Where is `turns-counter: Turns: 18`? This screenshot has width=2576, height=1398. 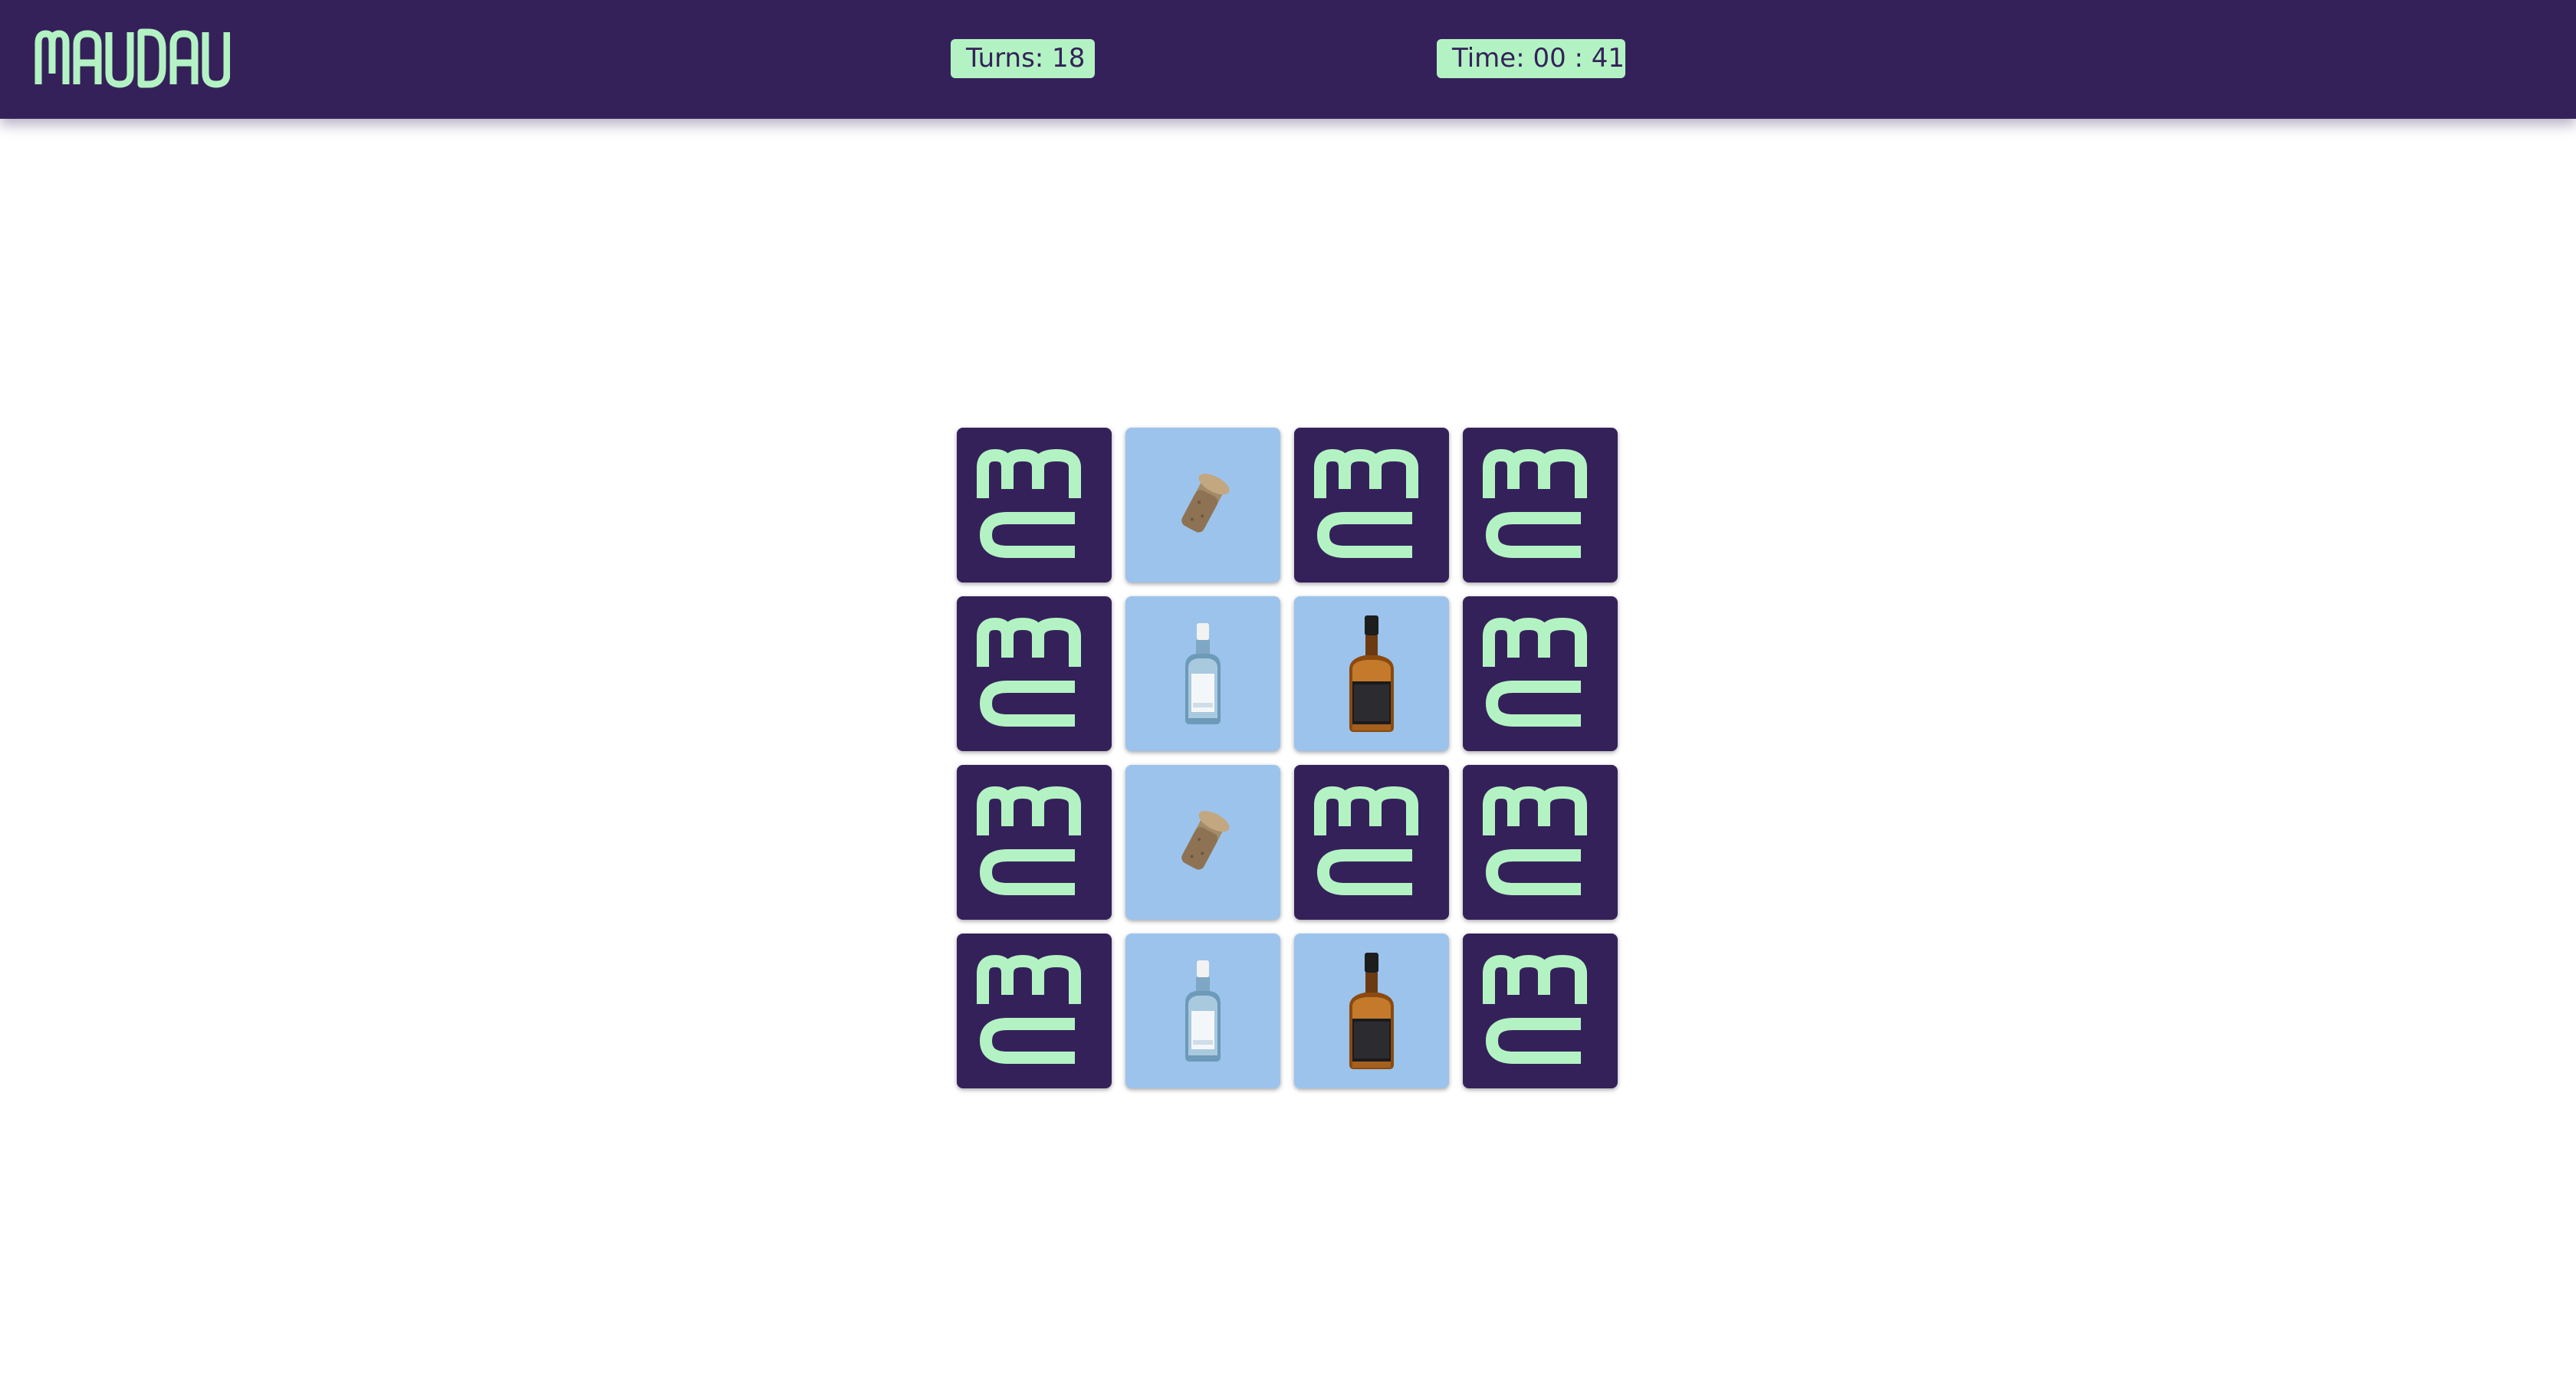 turns-counter: Turns: 18 is located at coordinates (1023, 58).